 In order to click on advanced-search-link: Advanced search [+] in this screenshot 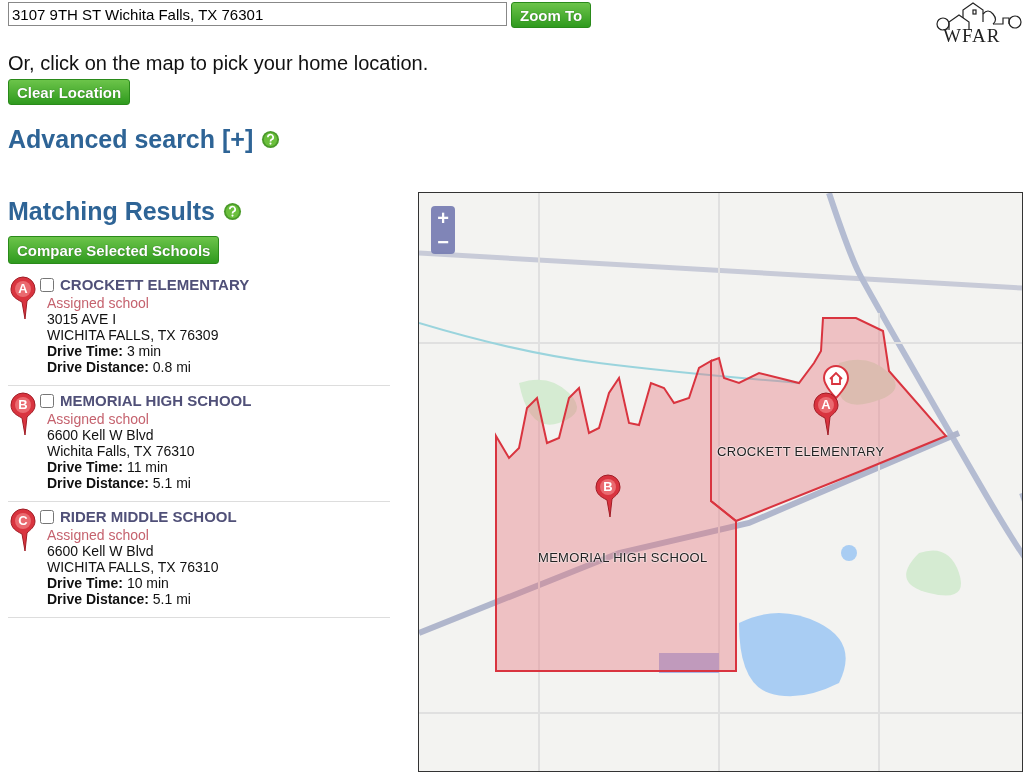, I will do `click(131, 139)`.